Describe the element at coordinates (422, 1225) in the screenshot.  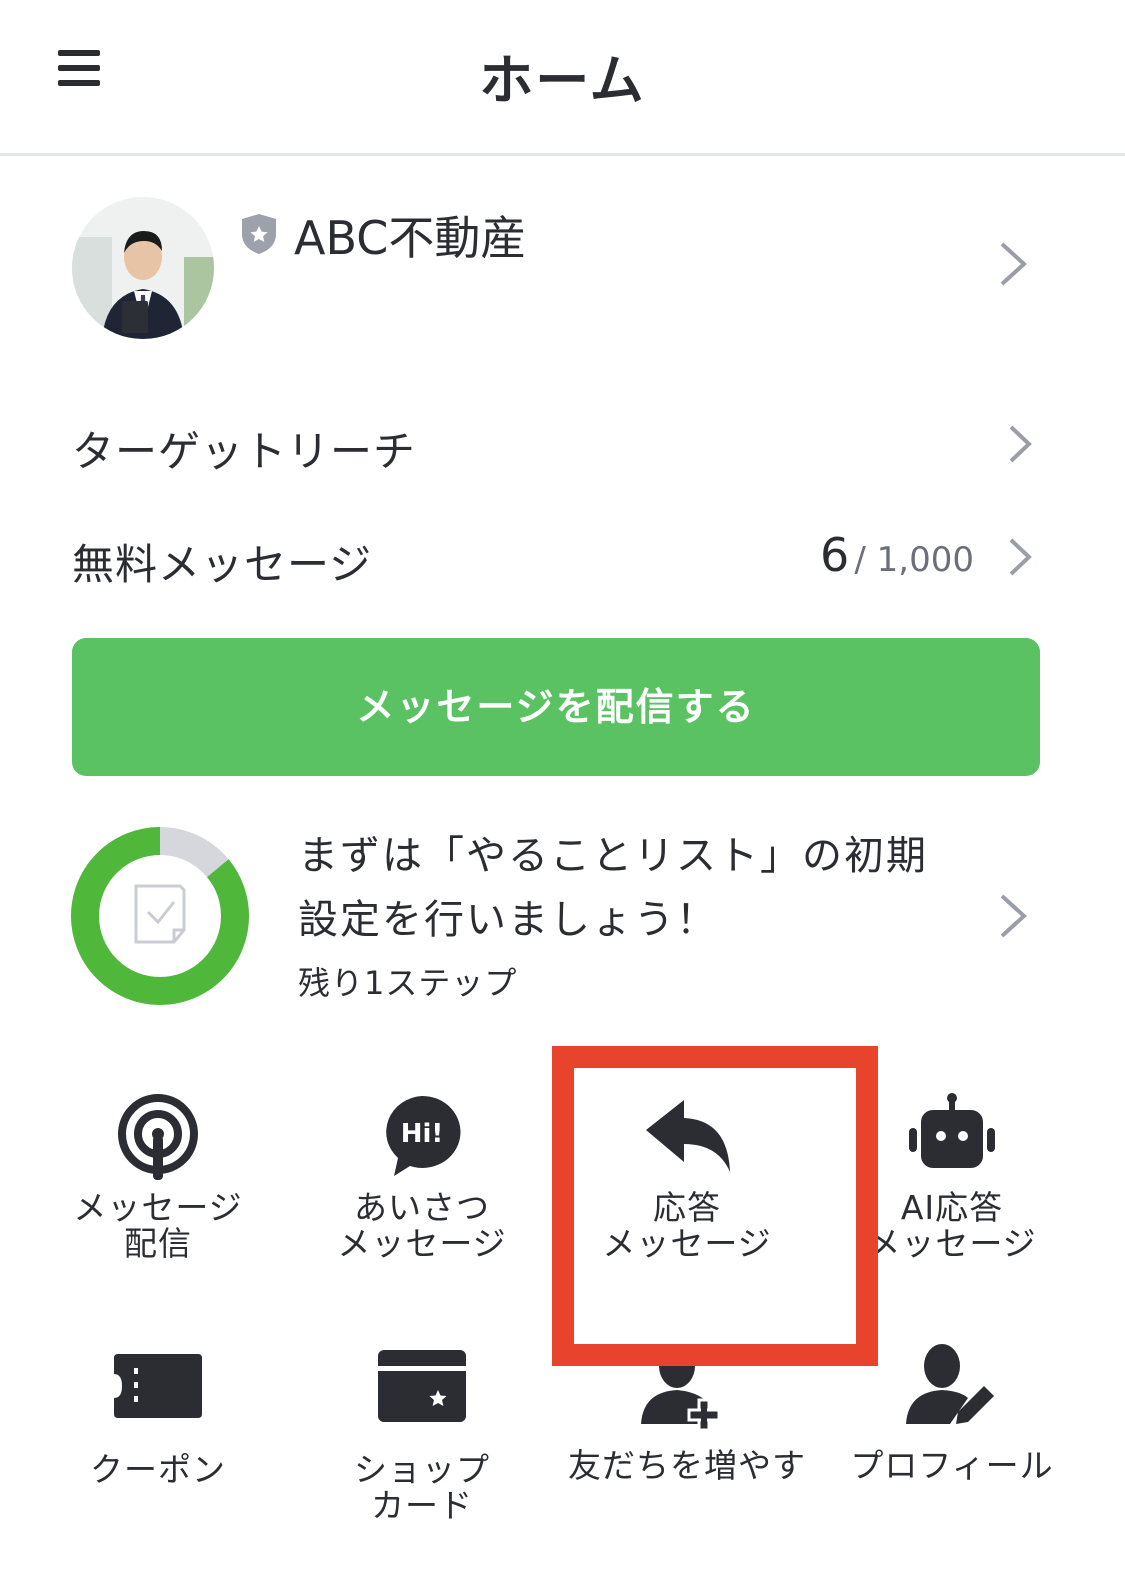
I see `tile-label: あいさつ メッセージ` at that location.